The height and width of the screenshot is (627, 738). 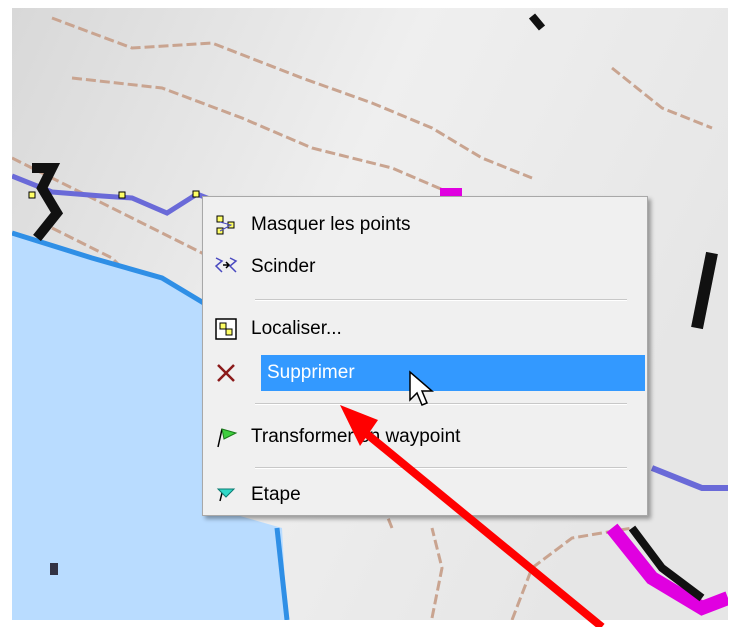 I want to click on menu-item-label: Supprimer, so click(x=311, y=372).